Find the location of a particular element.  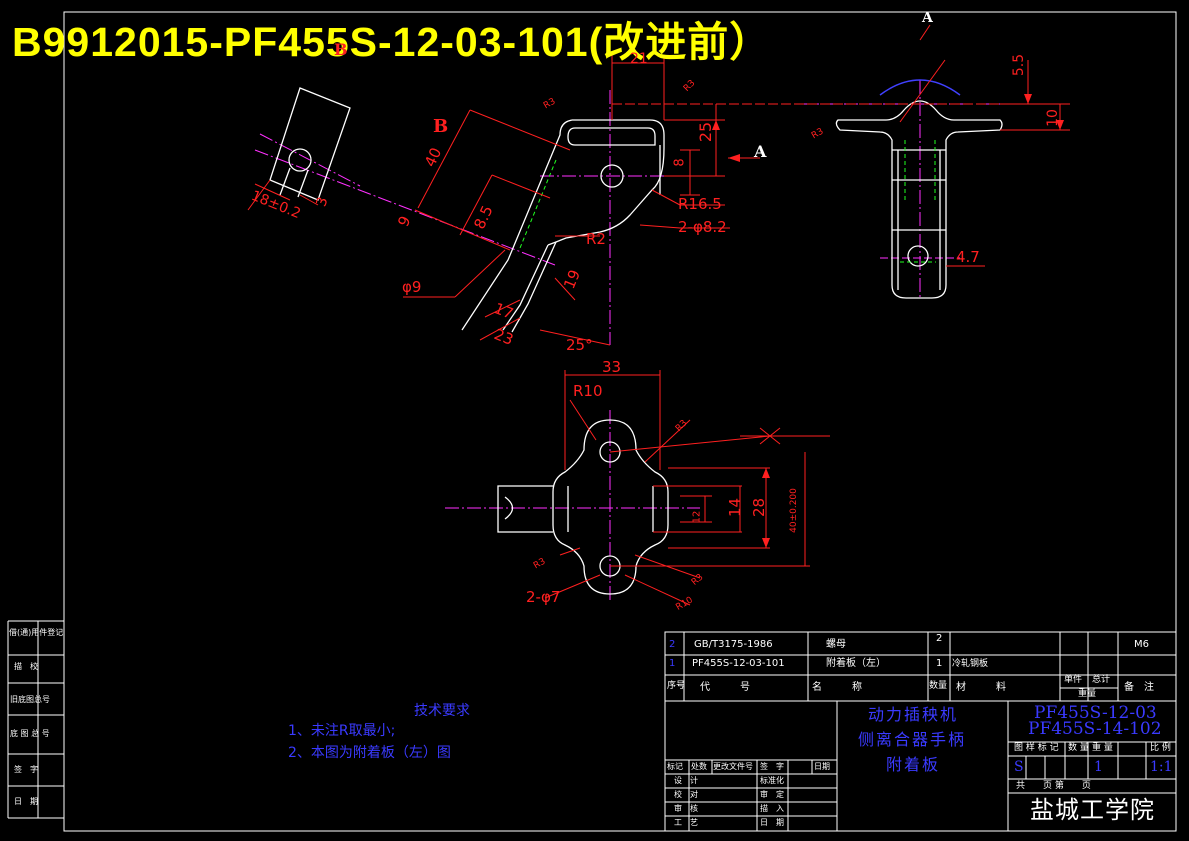

tech-req-item-1: 1、未注R取最小; is located at coordinates (342, 731).